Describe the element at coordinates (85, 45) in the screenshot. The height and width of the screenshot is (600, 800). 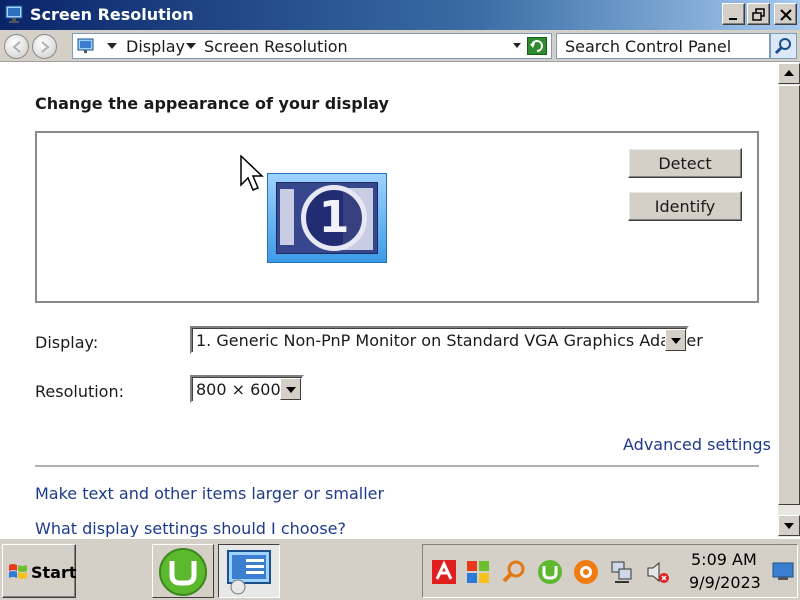
I see `control-panel-icon` at that location.